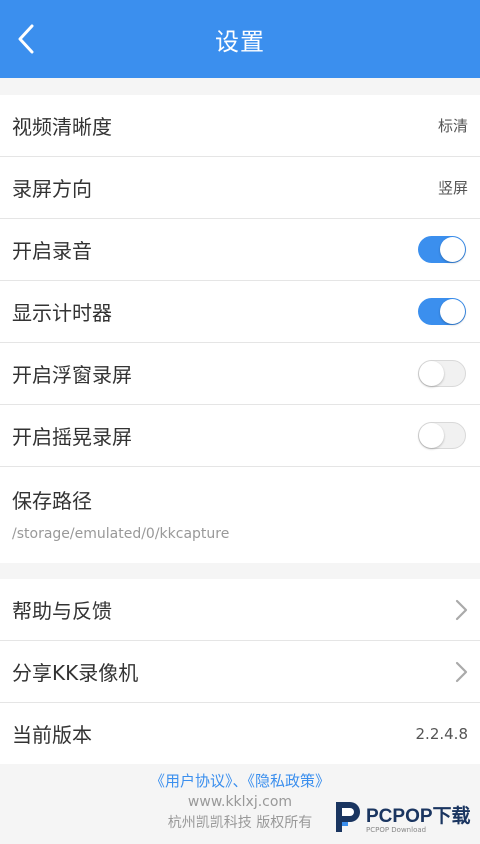 The height and width of the screenshot is (844, 480). What do you see at coordinates (240, 374) in the screenshot?
I see `floating-window-row: 开启浮窗录屏` at bounding box center [240, 374].